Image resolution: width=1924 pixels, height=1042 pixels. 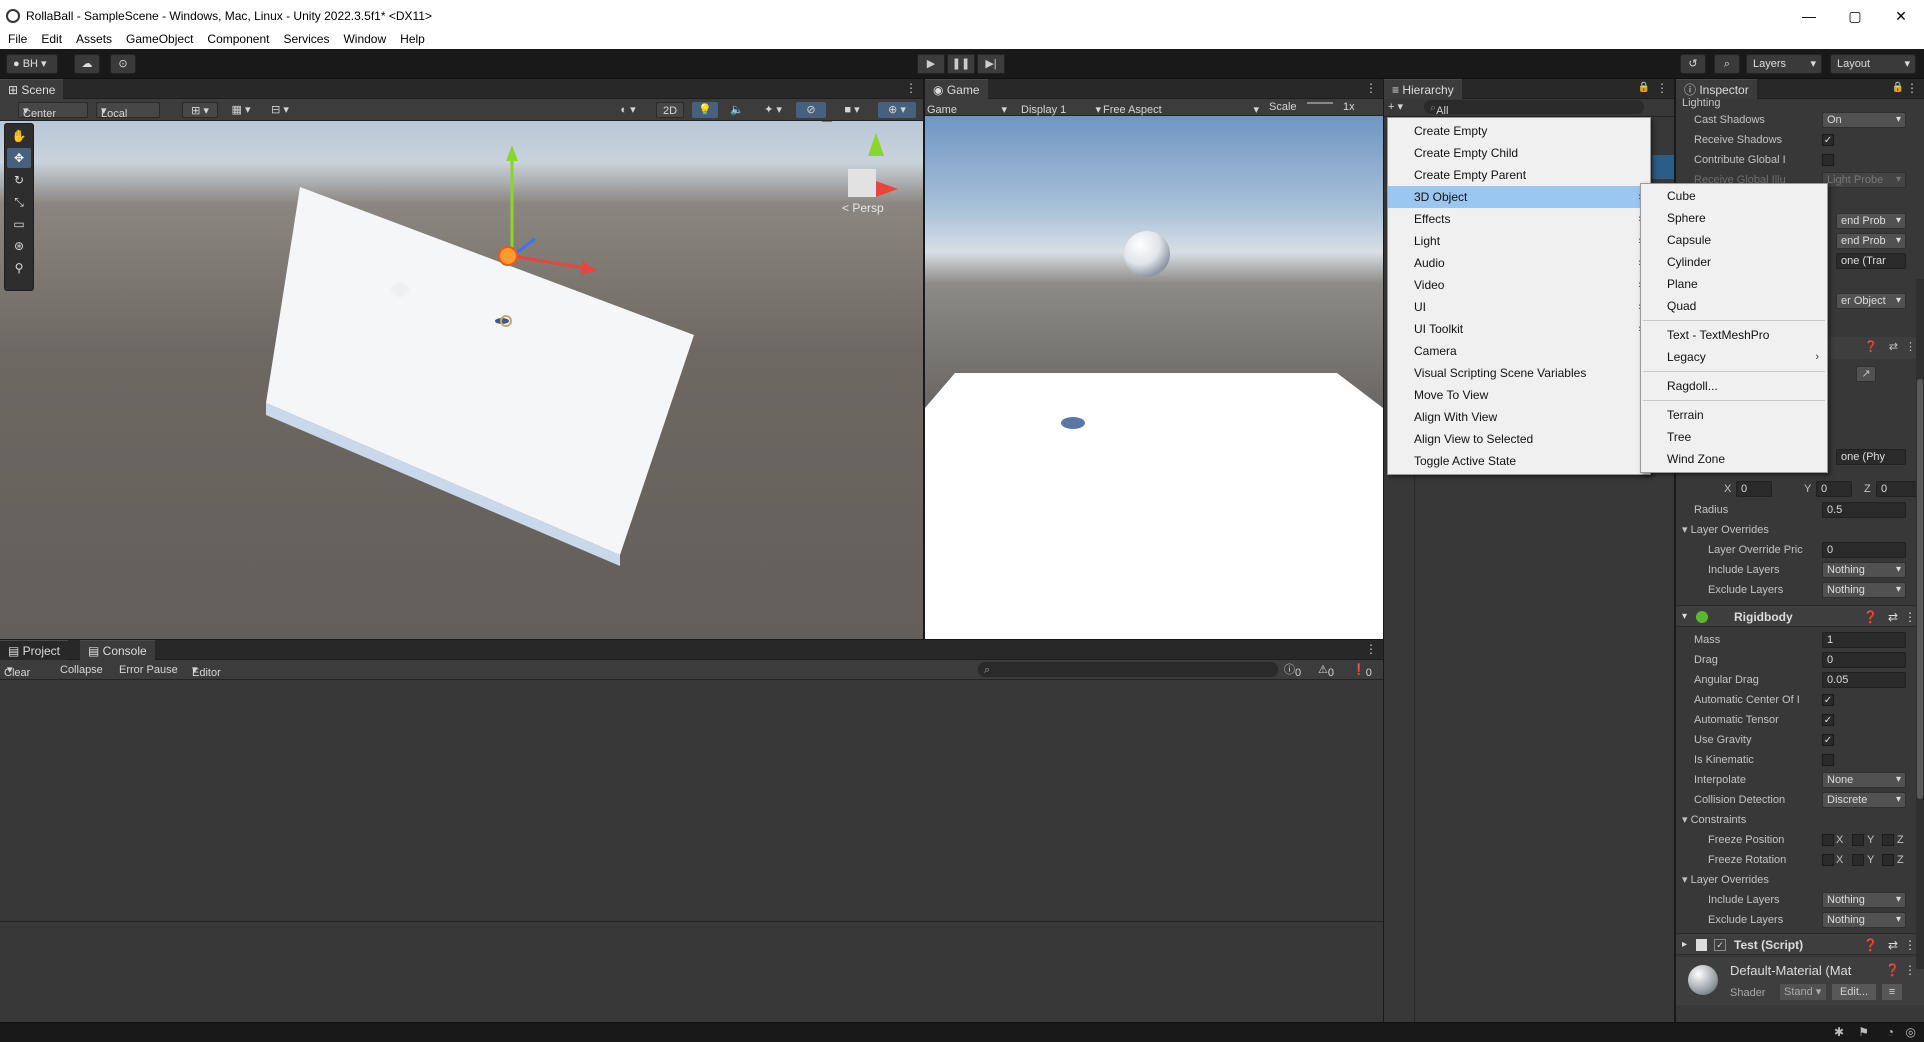 I want to click on layout-dropdown: Layout ▾, so click(x=1873, y=64).